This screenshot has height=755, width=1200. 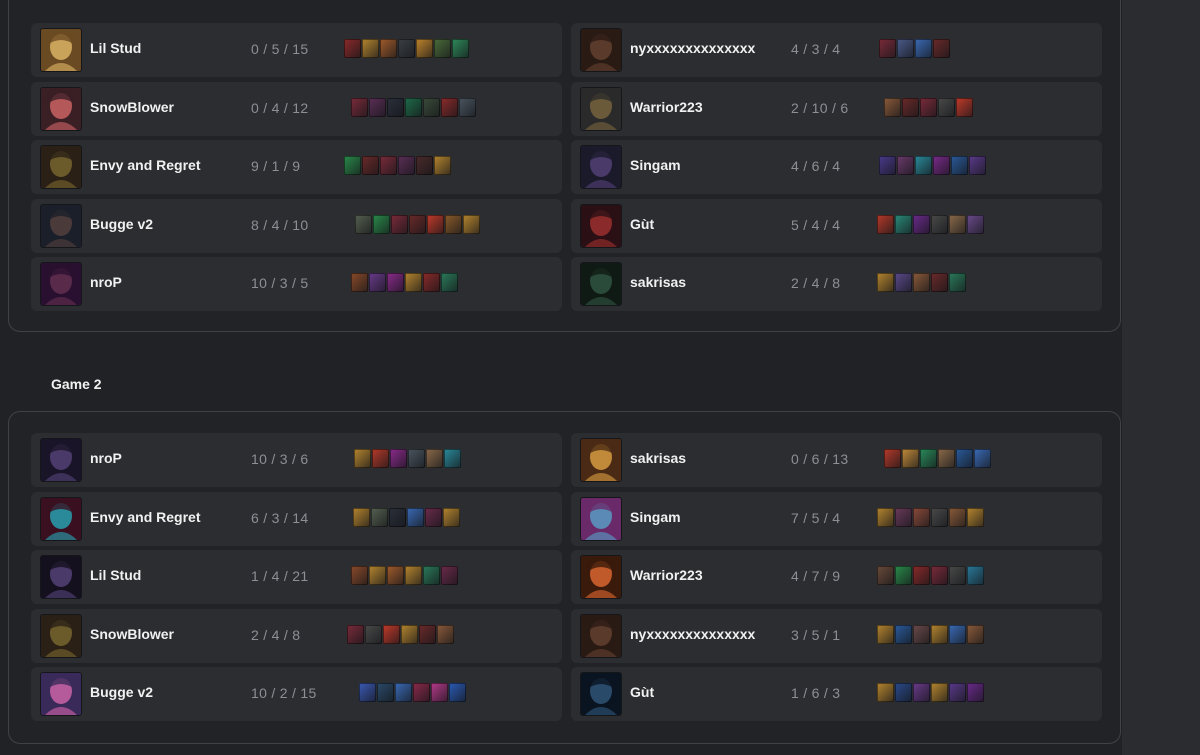 I want to click on player-row: Warrior223 2 / 10 / 6, so click(x=836, y=108).